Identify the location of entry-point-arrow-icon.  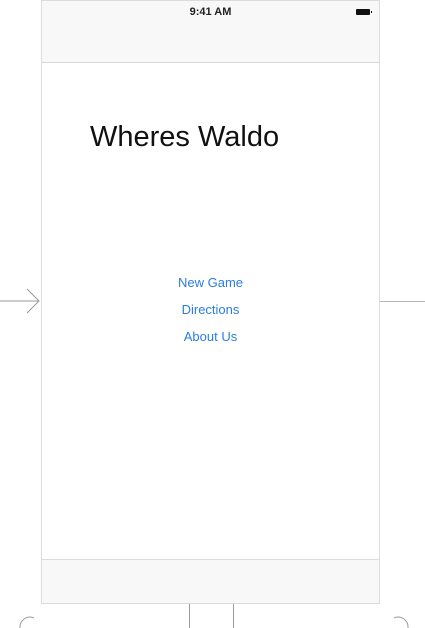
(20, 301).